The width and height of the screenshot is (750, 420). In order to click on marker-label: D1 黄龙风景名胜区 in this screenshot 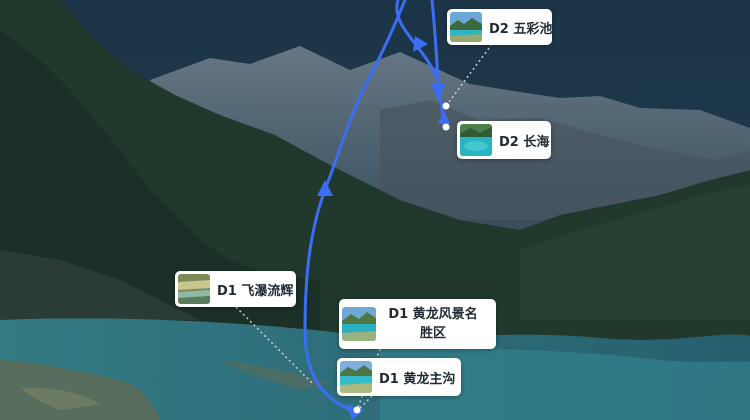, I will do `click(433, 324)`.